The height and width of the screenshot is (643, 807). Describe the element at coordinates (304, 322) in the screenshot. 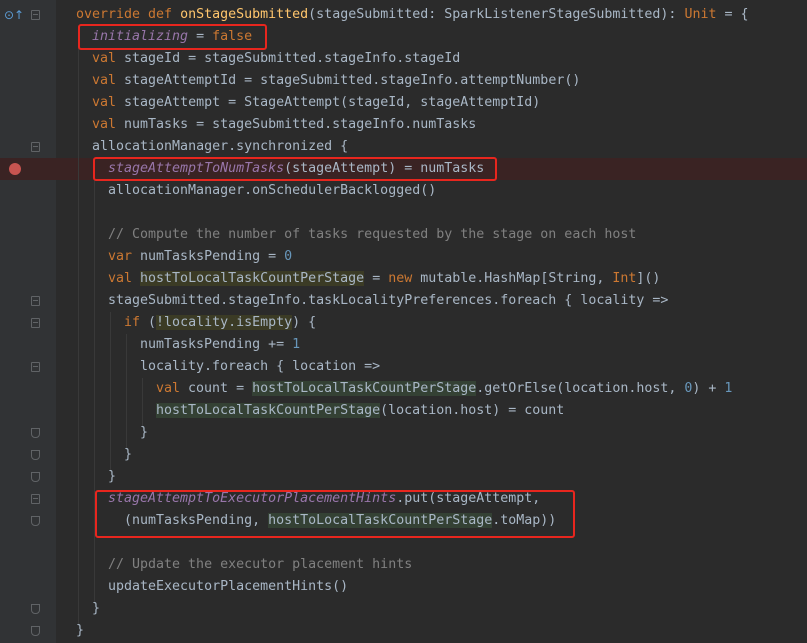

I see `code-token: ) {` at that location.